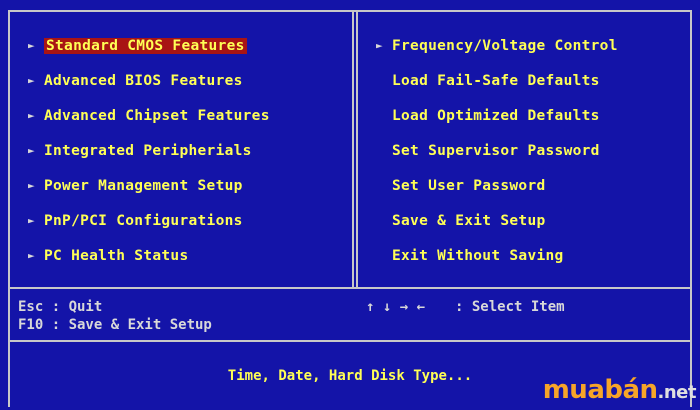 This screenshot has width=700, height=410. What do you see at coordinates (350, 11) in the screenshot?
I see `frame-top` at bounding box center [350, 11].